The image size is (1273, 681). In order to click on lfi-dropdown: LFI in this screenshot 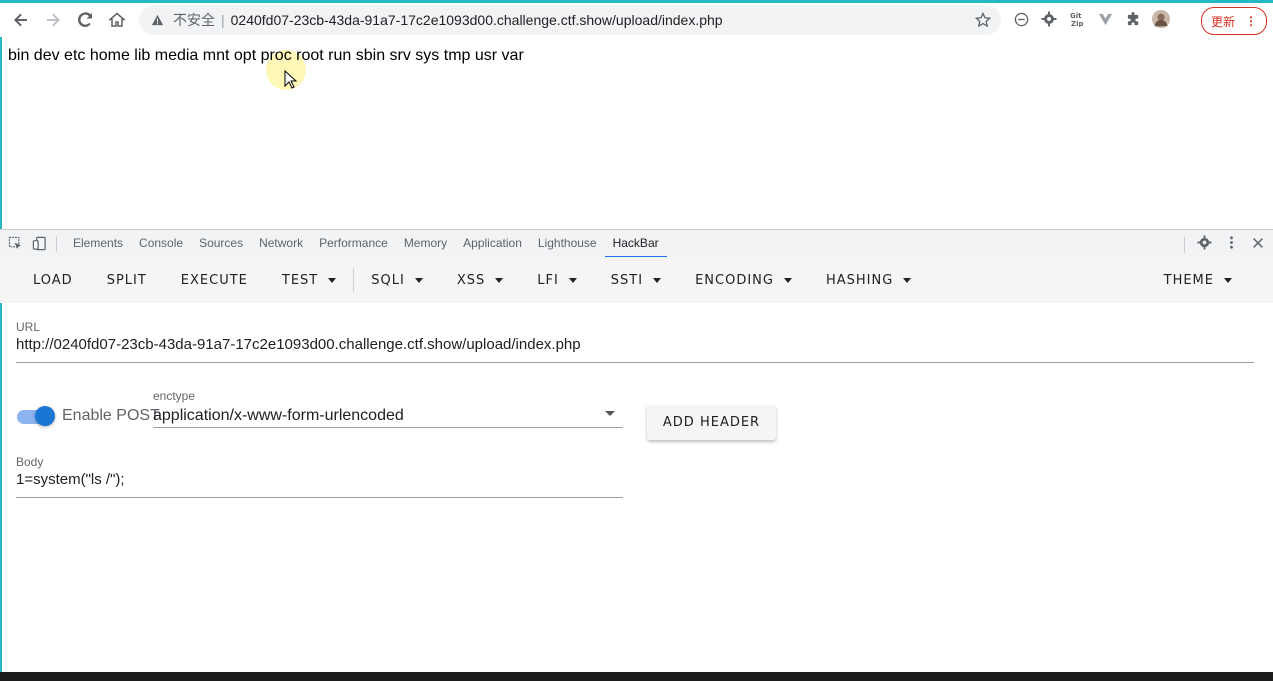, I will do `click(557, 280)`.